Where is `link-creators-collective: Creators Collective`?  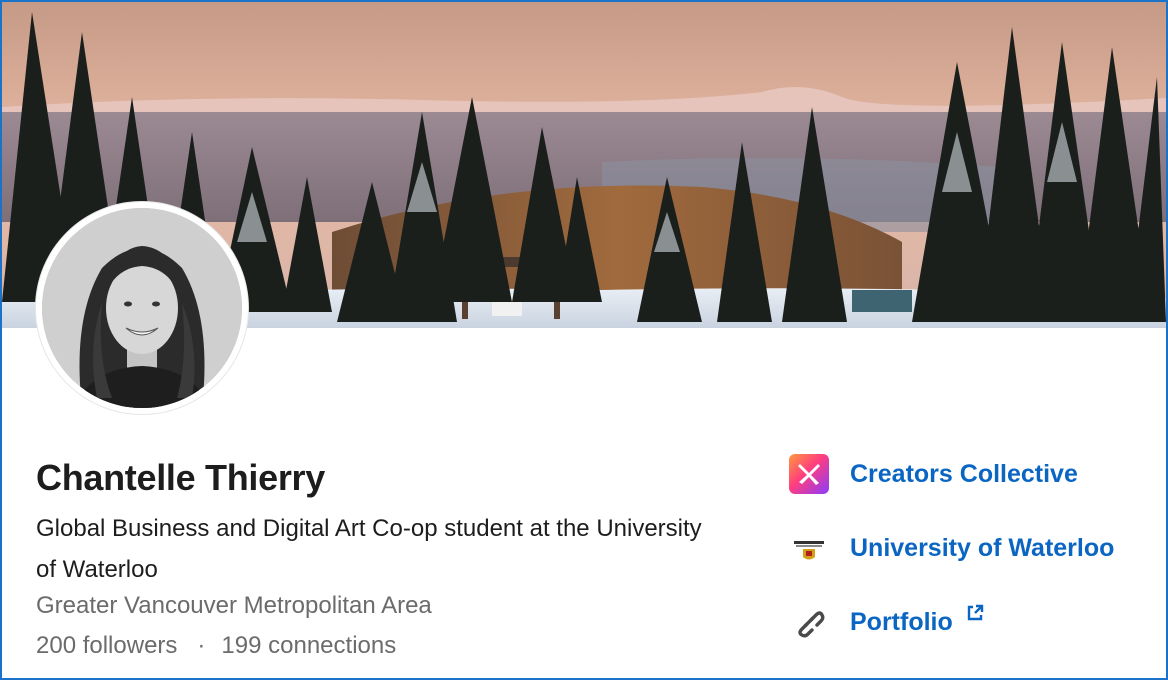
link-creators-collective: Creators Collective is located at coordinates (933, 474).